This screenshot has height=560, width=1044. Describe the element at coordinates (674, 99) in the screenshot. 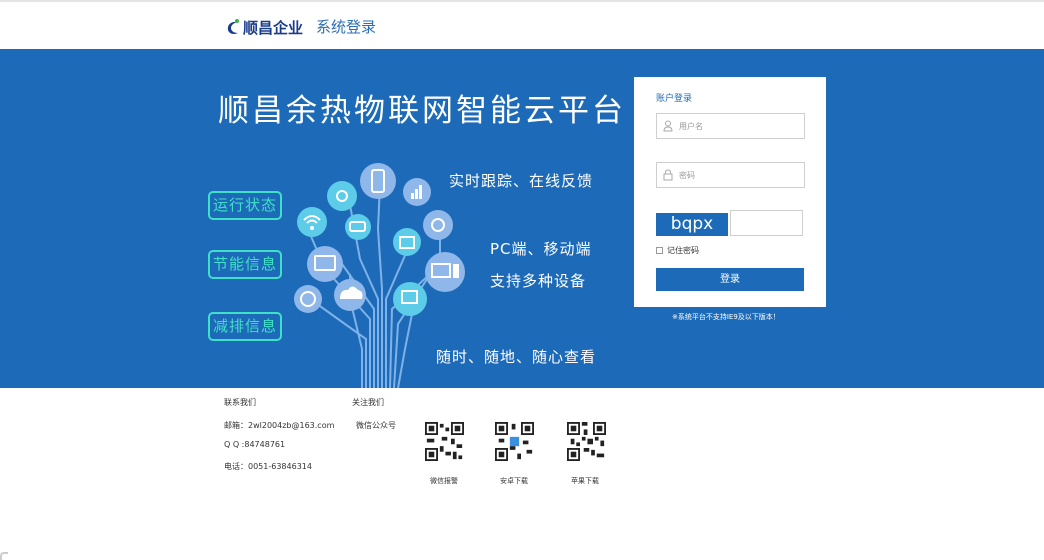

I see `login-title: 账户登录` at that location.